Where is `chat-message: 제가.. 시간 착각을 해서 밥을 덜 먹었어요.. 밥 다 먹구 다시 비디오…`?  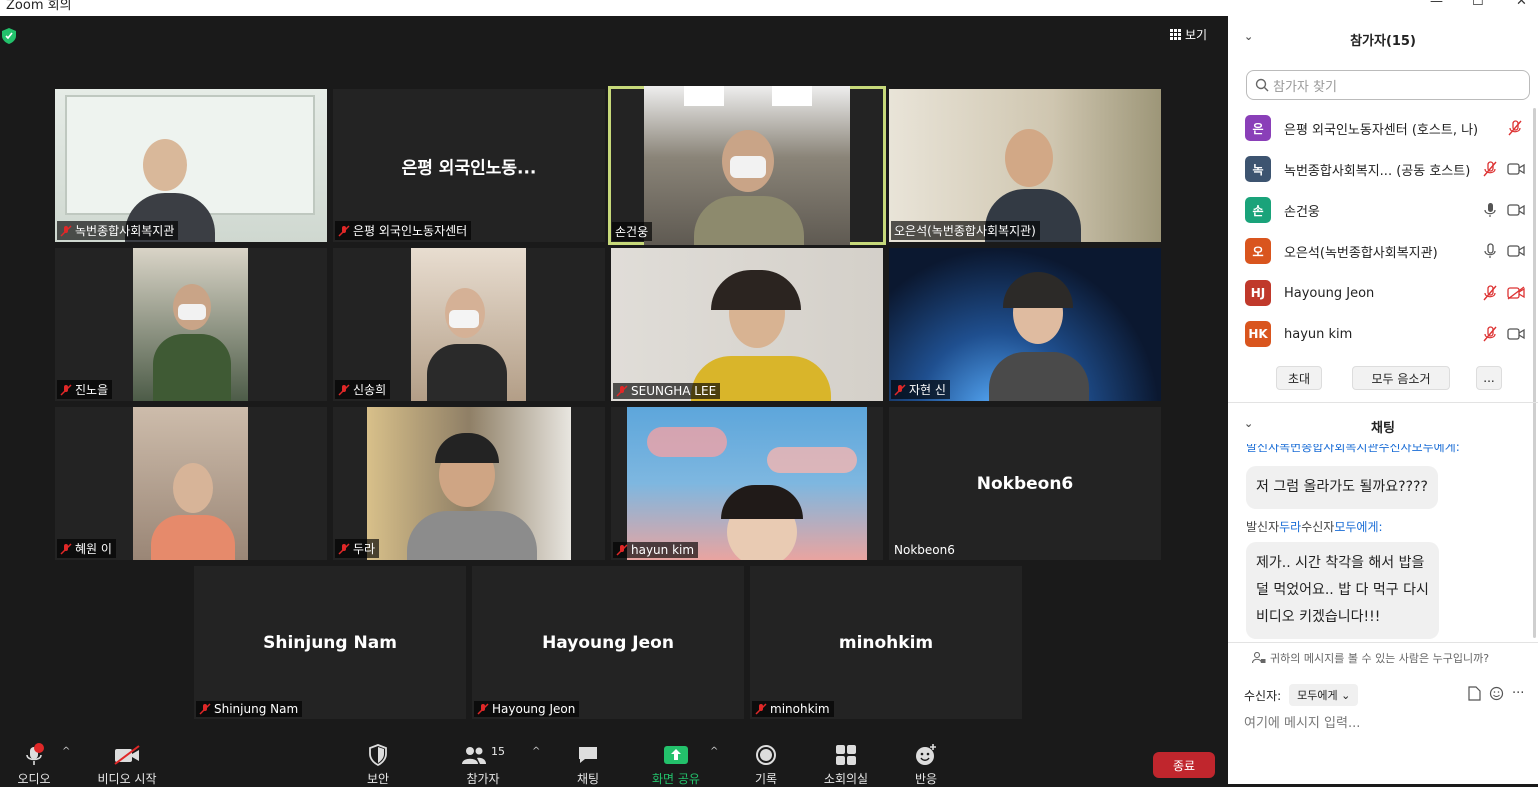 chat-message: 제가.. 시간 착각을 해서 밥을 덜 먹었어요.. 밥 다 먹구 다시 비디오… is located at coordinates (1342, 590).